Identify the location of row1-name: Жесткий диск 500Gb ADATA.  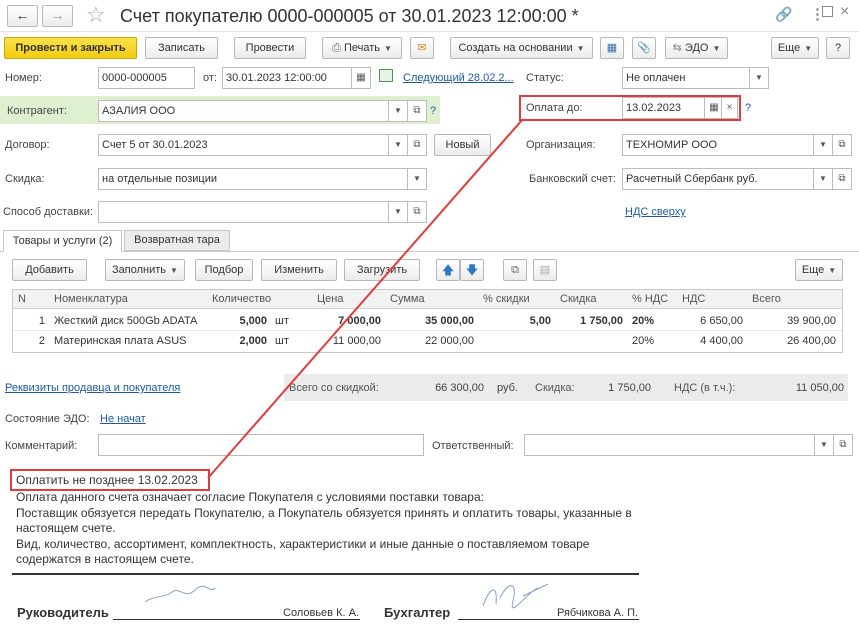
(125, 321).